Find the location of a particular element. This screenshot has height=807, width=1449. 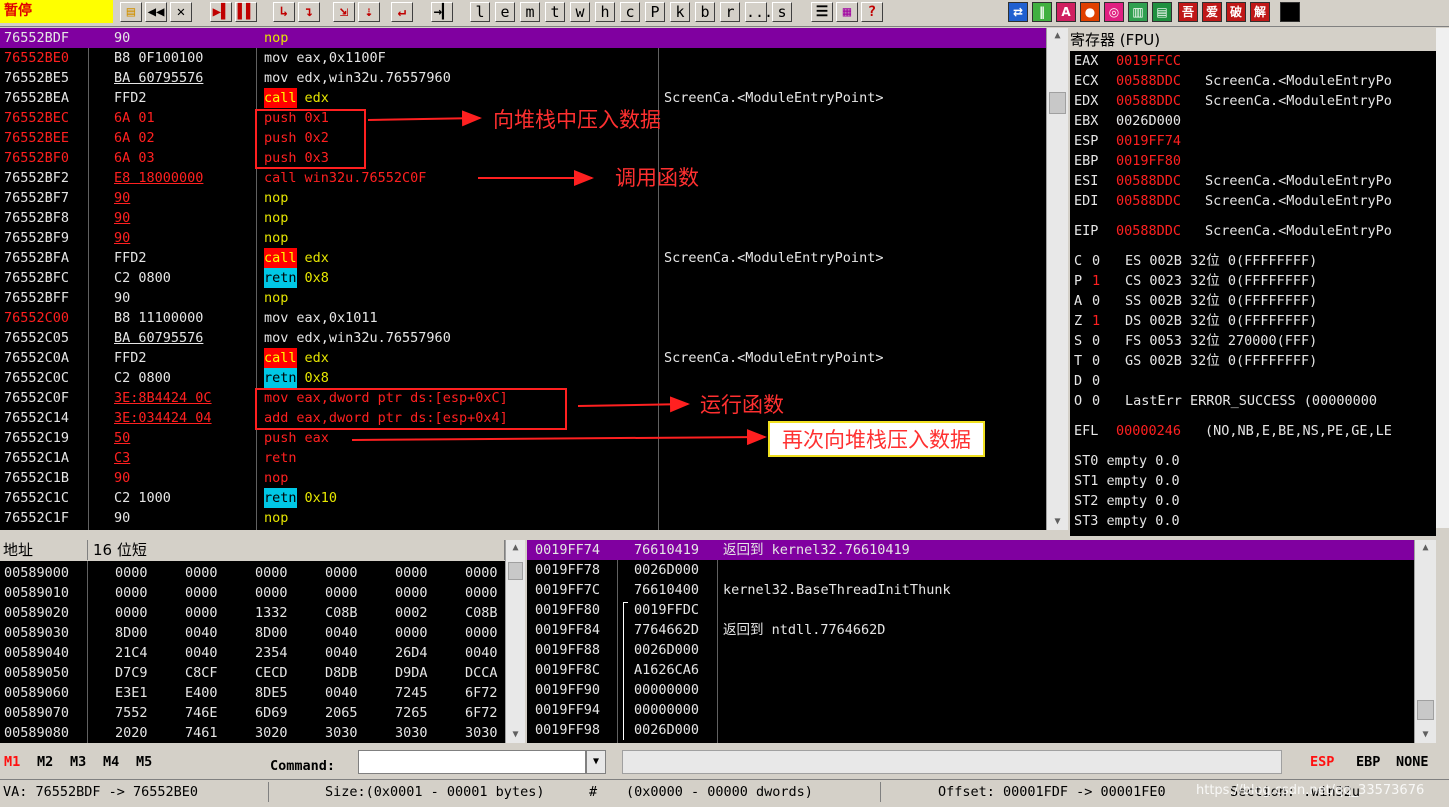

memory-tab-m2: M2 is located at coordinates (45, 762).